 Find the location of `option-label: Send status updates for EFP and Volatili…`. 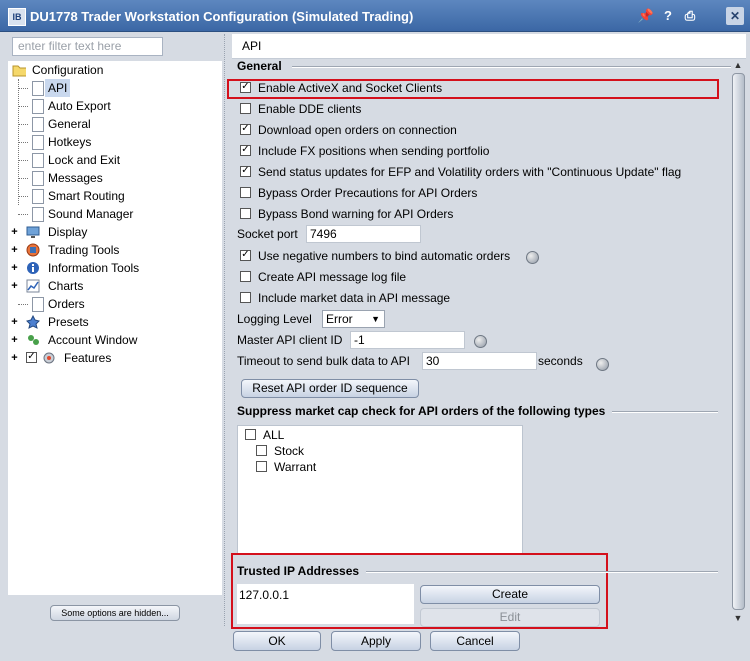

option-label: Send status updates for EFP and Volatili… is located at coordinates (470, 172).